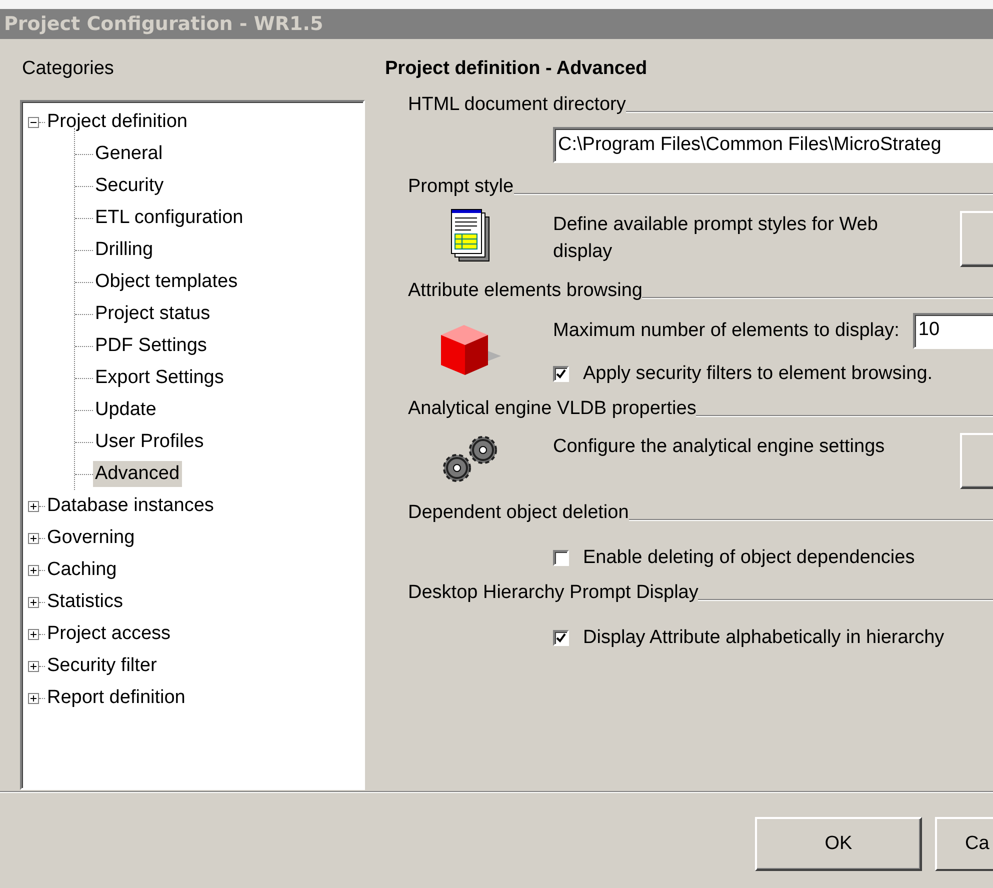 This screenshot has width=993, height=888. What do you see at coordinates (773, 145) in the screenshot?
I see `directory-field: C:\Program Files\Common Files\MicroStrateg` at bounding box center [773, 145].